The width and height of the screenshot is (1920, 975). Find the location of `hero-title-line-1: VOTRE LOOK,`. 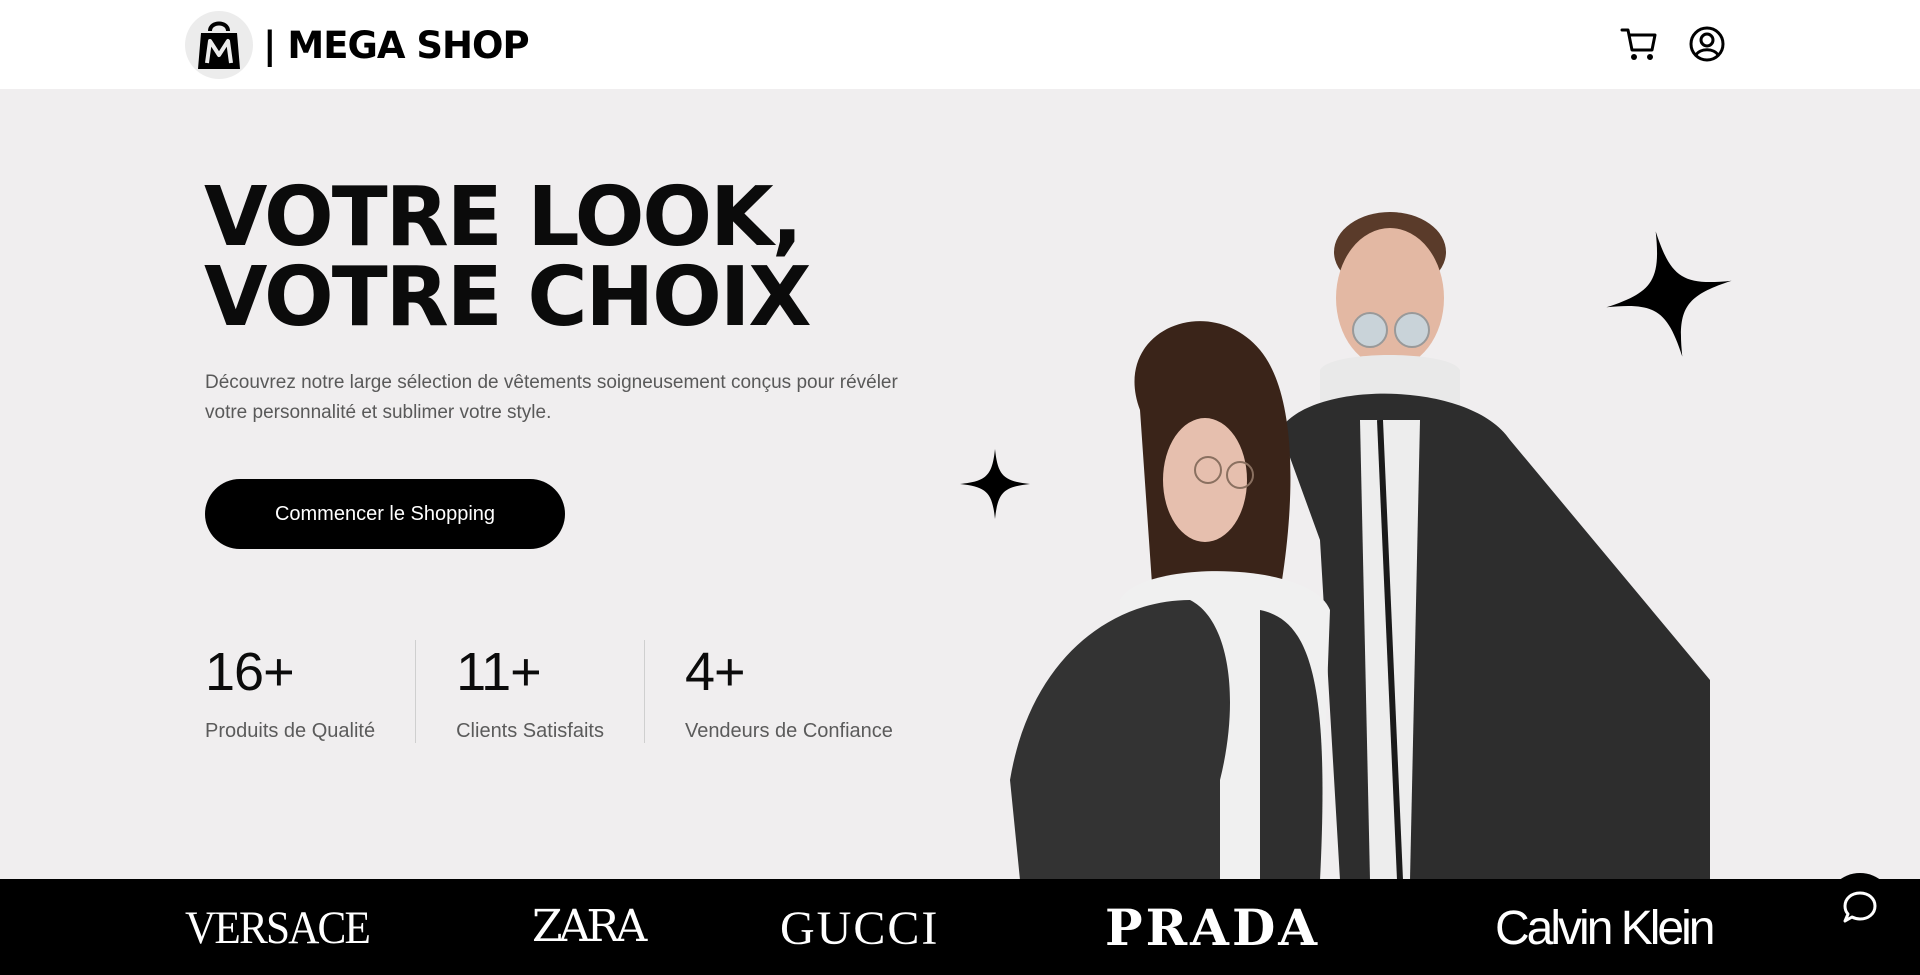

hero-title-line-1: VOTRE LOOK, is located at coordinates (503, 217).